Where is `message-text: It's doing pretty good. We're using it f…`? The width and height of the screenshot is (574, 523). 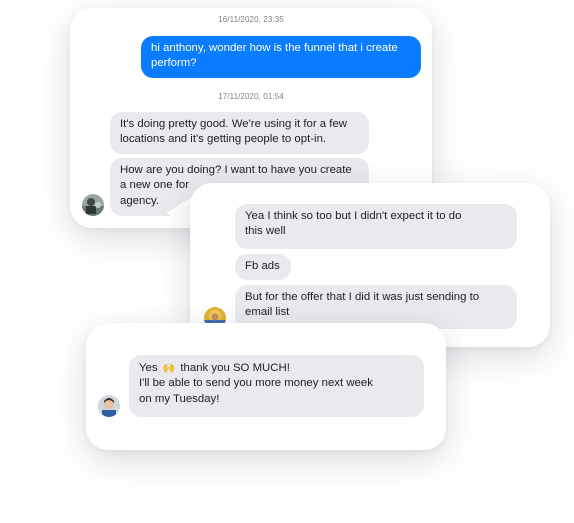
message-text: It's doing pretty good. We're using it f… is located at coordinates (234, 124).